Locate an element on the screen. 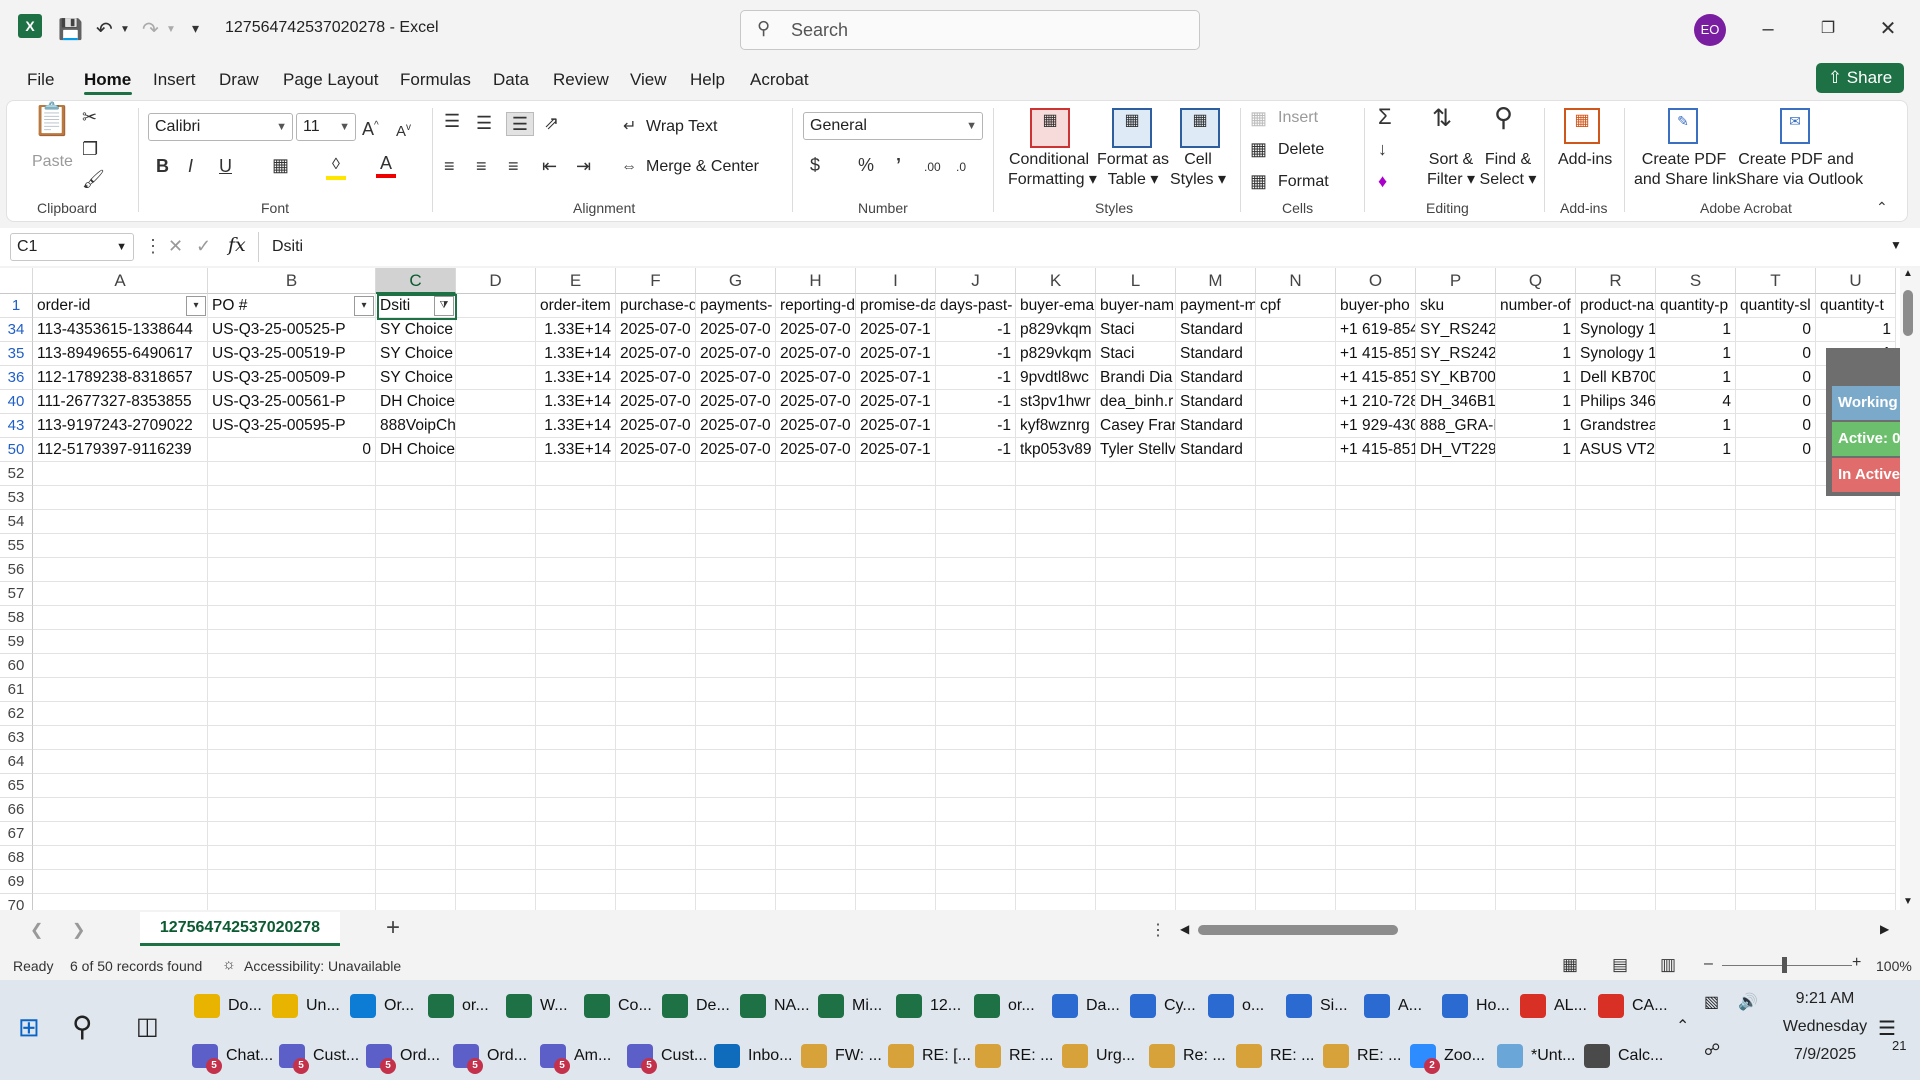 The image size is (1920, 1080). wrap-text-icon: ↵ is located at coordinates (629, 127).